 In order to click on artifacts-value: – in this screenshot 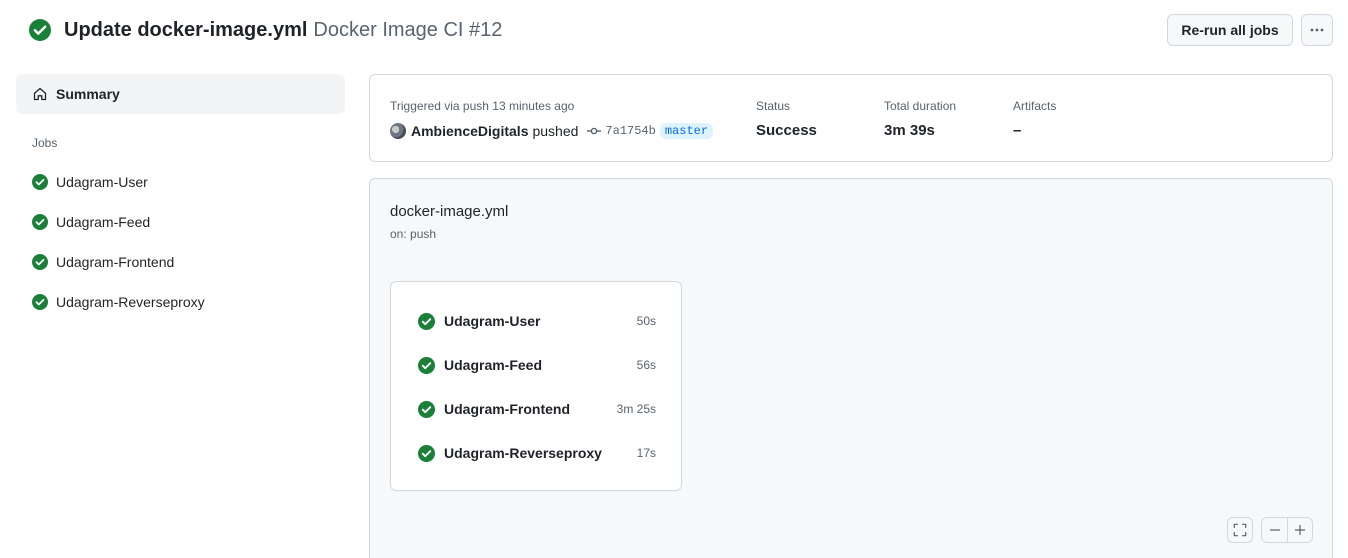, I will do `click(1017, 130)`.